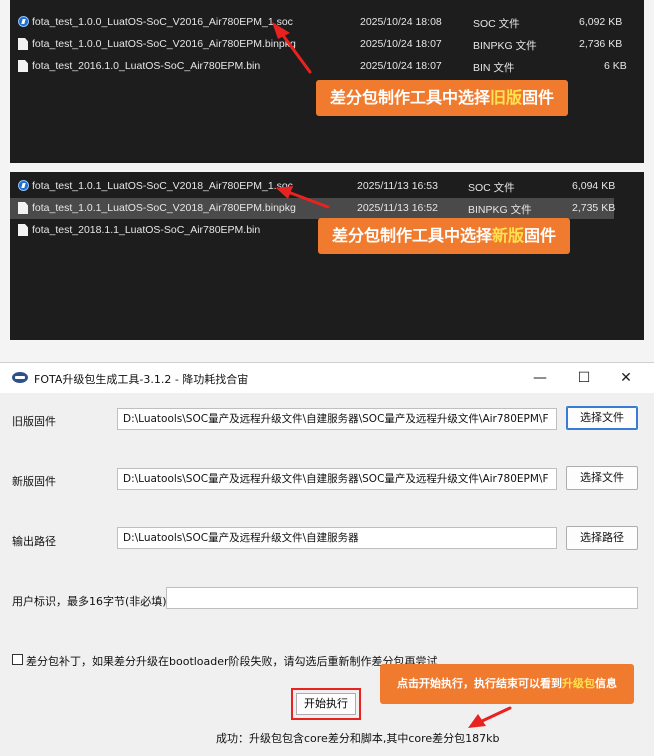 The width and height of the screenshot is (654, 756). I want to click on file-date: 2025/10/24 18:08, so click(401, 22).